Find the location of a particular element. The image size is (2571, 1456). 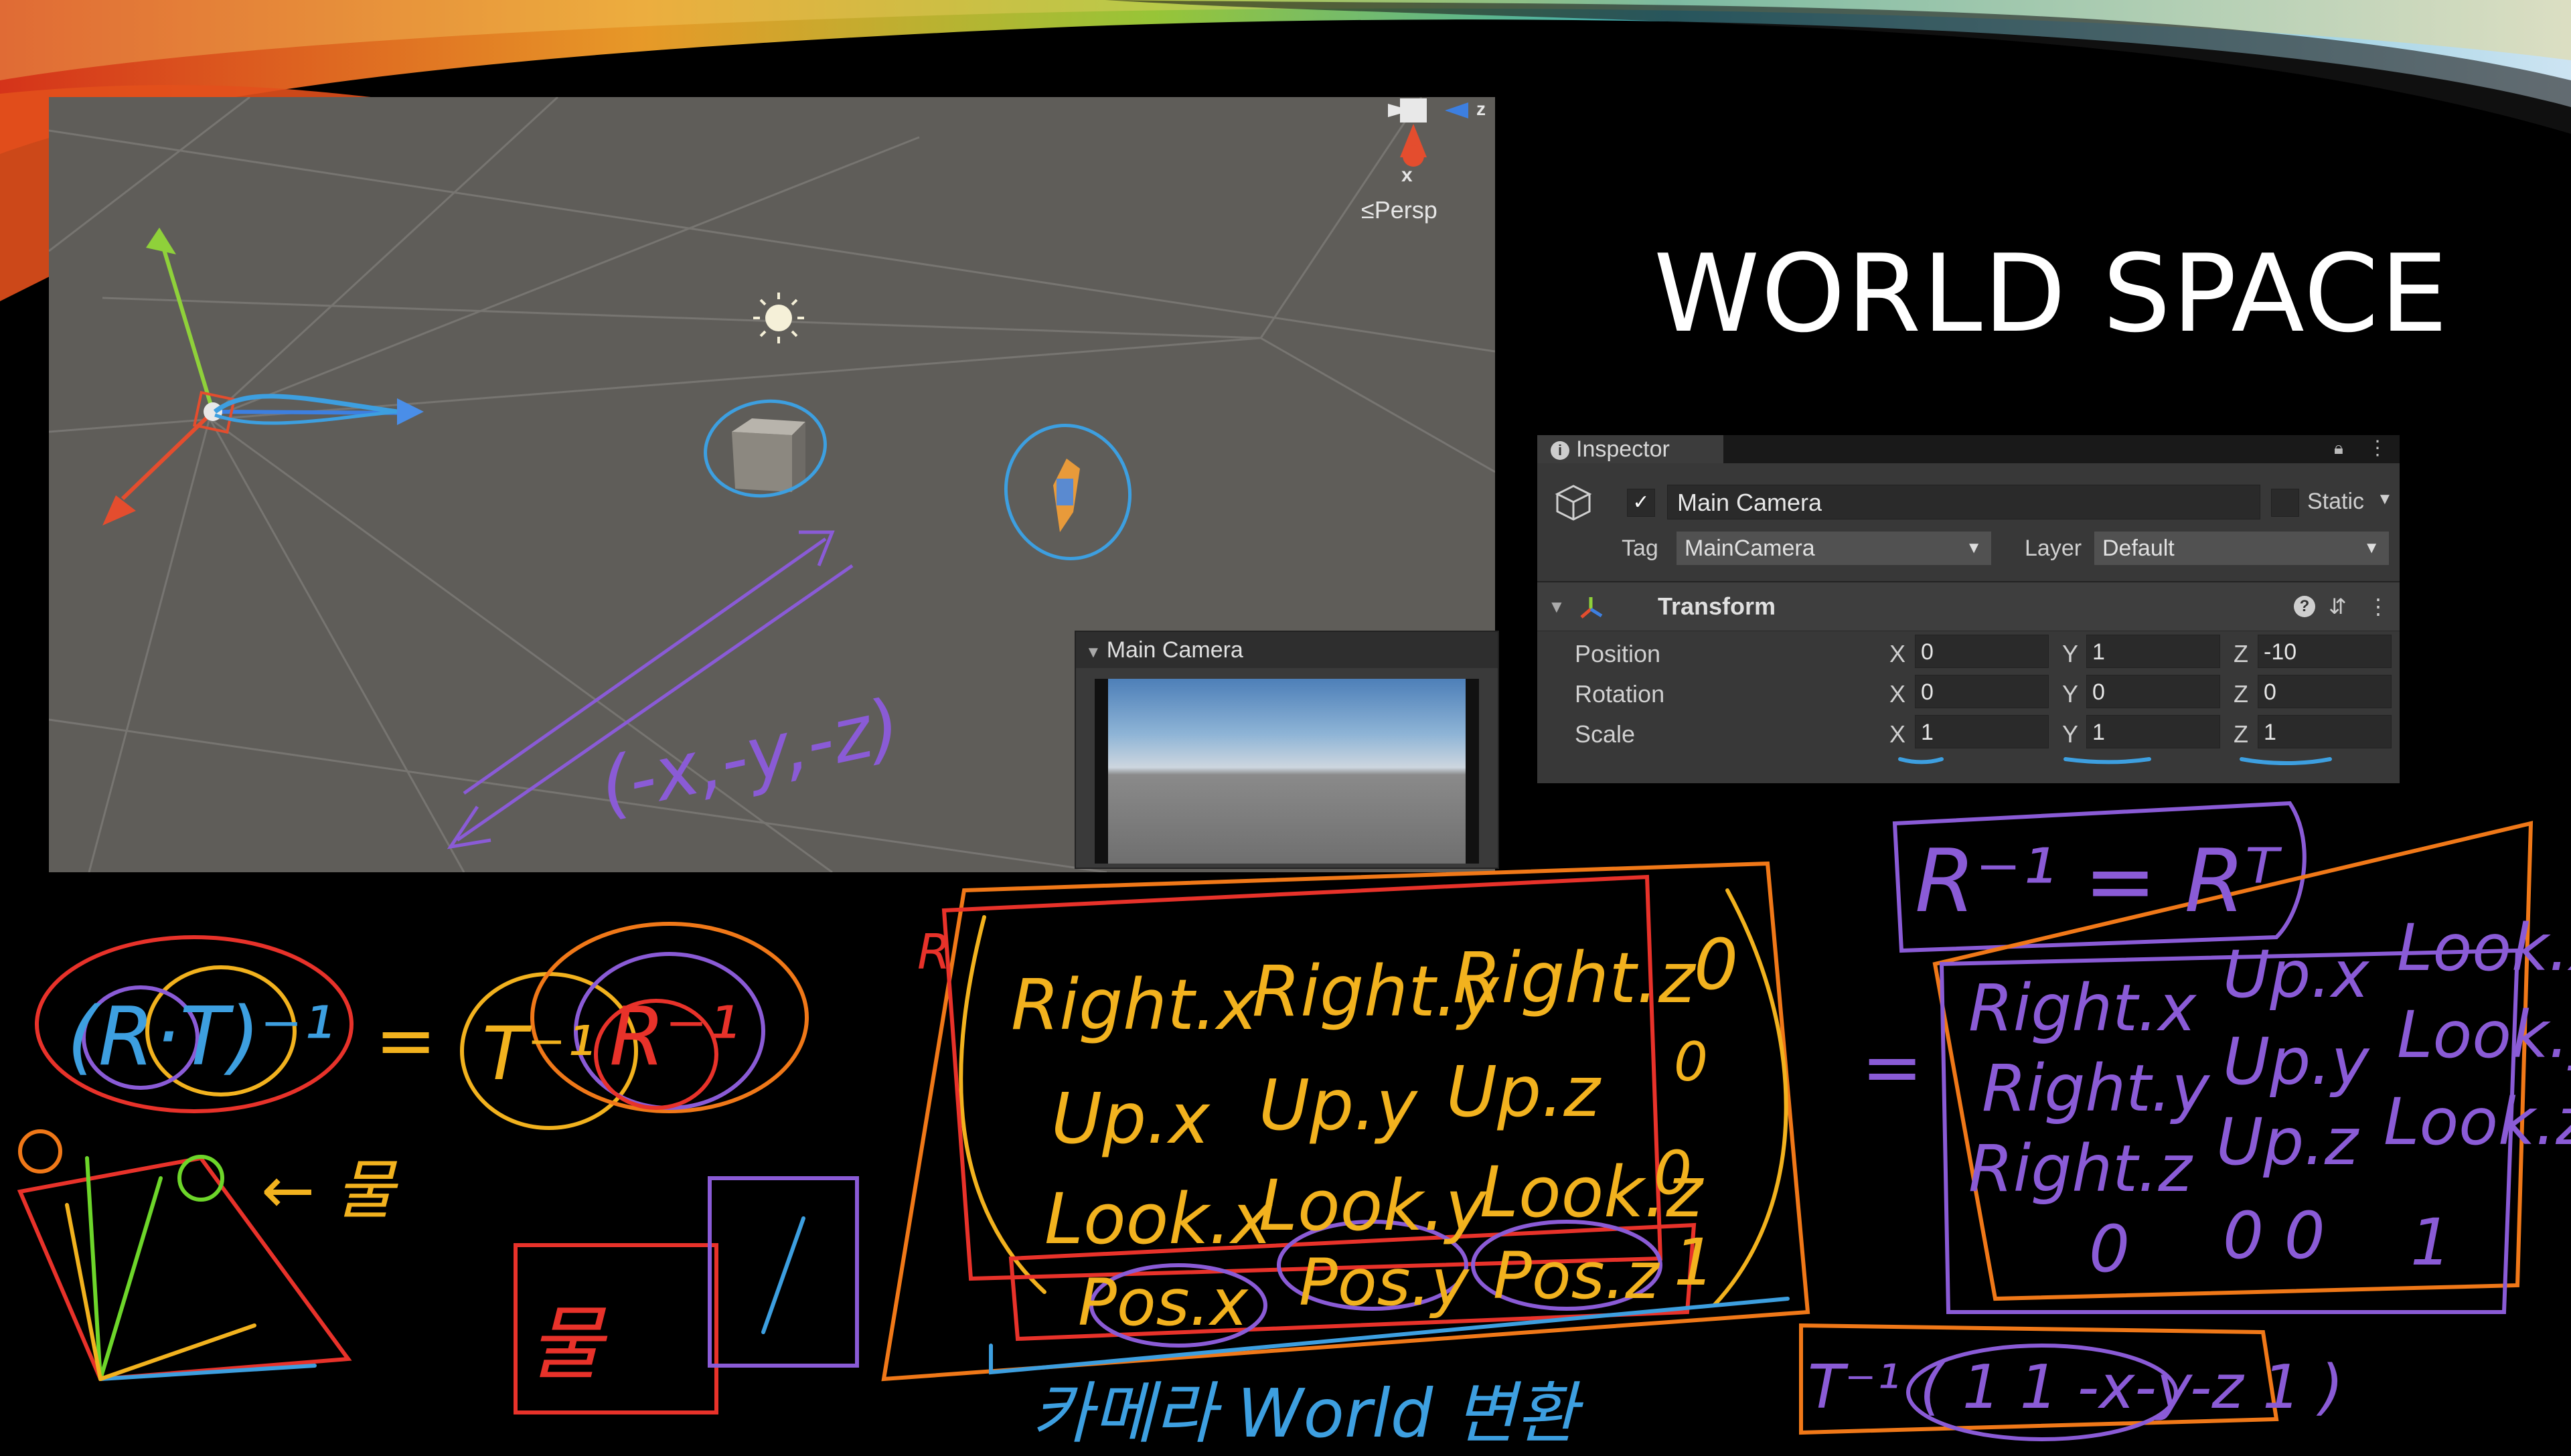

matrix-cell: Look.y is located at coordinates (1373, 1205).